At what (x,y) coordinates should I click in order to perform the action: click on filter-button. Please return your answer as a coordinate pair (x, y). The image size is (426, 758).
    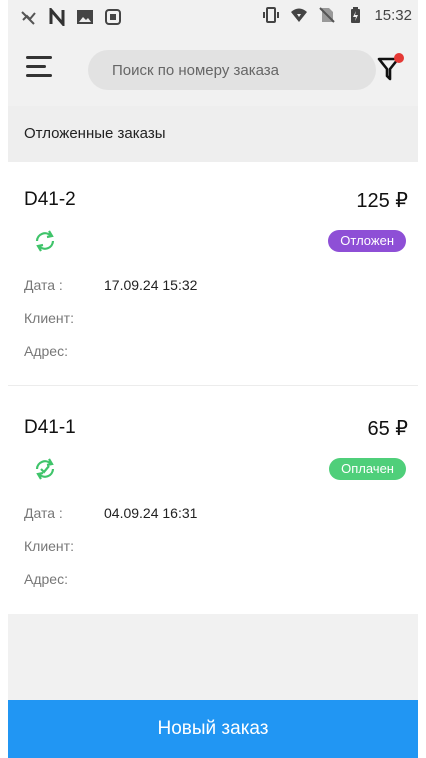
    Looking at the image, I should click on (390, 67).